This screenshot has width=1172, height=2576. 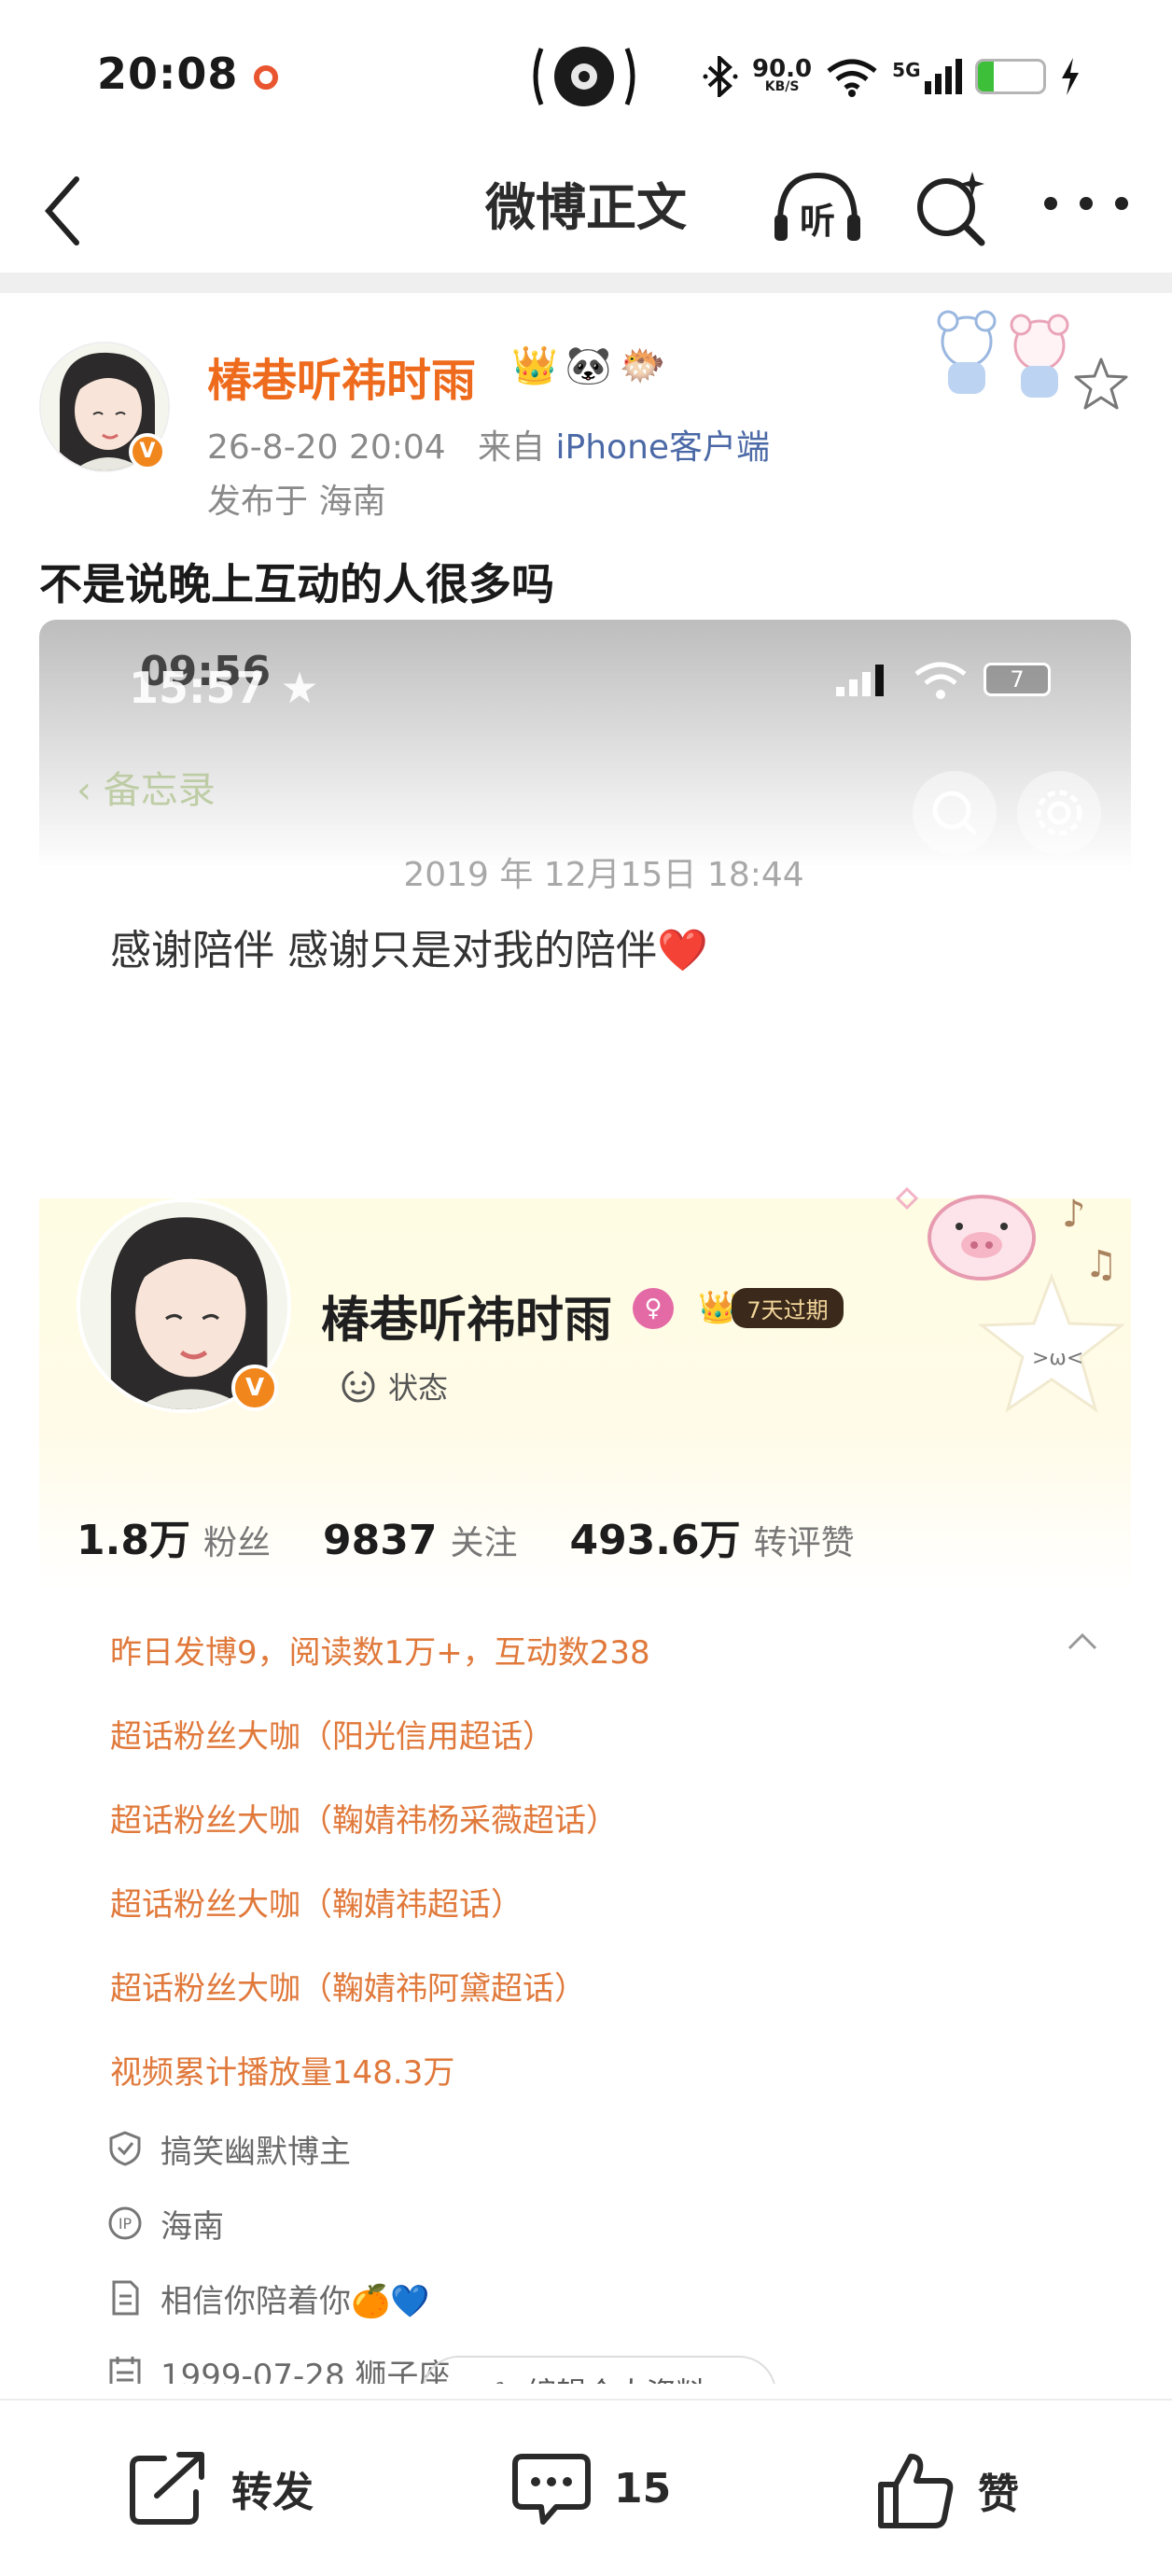 I want to click on info-line: 超话粉丝大咖（鞠婧祎阿黛超话）, so click(x=348, y=1988).